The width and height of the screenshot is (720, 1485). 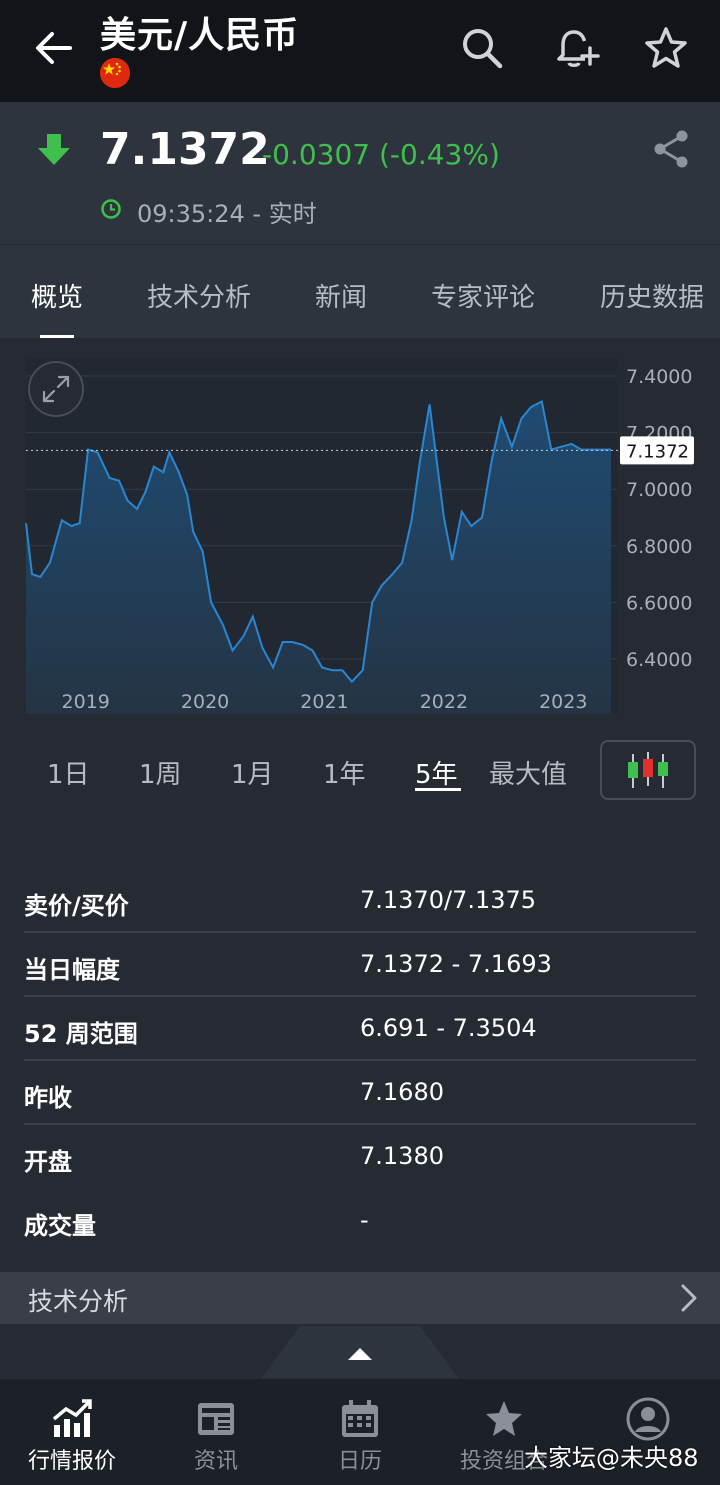 I want to click on time-range-selector: 1日 1周 1月 1年 5年 最大值, so click(x=360, y=770).